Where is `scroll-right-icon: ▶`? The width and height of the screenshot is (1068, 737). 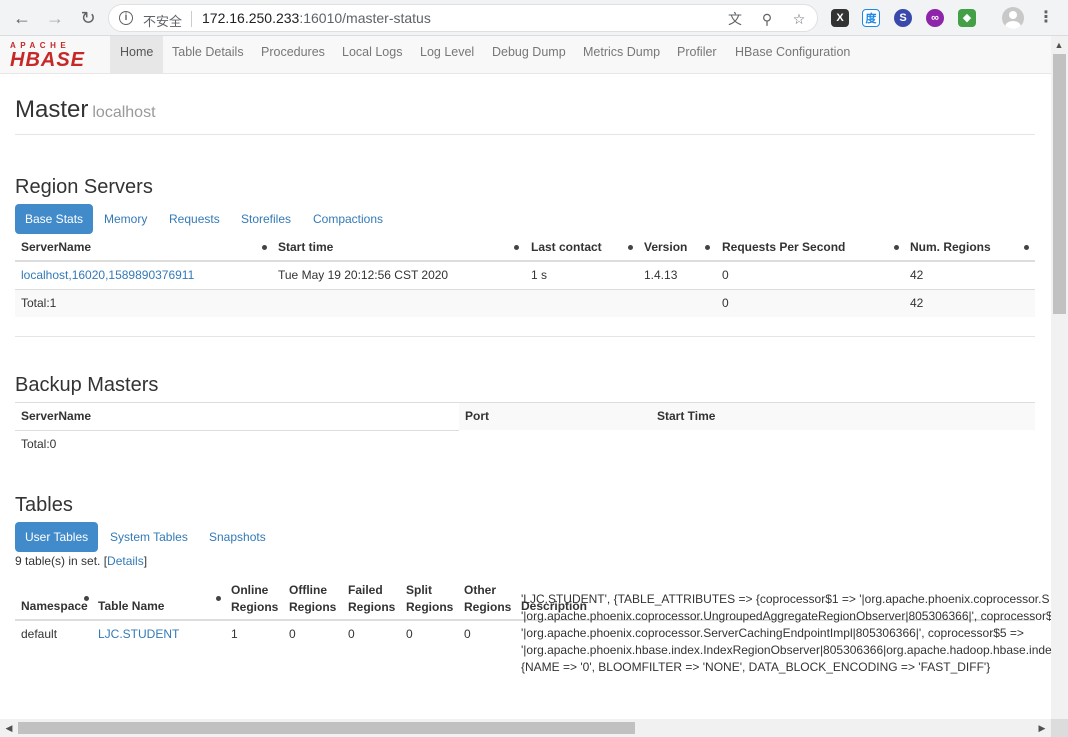 scroll-right-icon: ▶ is located at coordinates (1042, 728).